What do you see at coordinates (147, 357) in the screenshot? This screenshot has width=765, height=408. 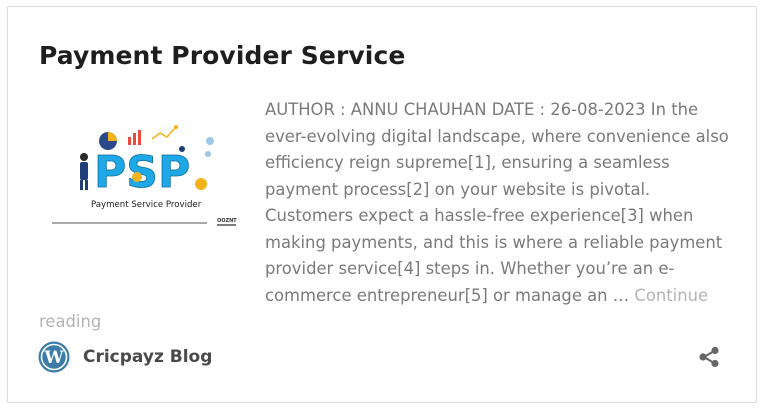 I see `blog-name: Cricpayz Blog` at bounding box center [147, 357].